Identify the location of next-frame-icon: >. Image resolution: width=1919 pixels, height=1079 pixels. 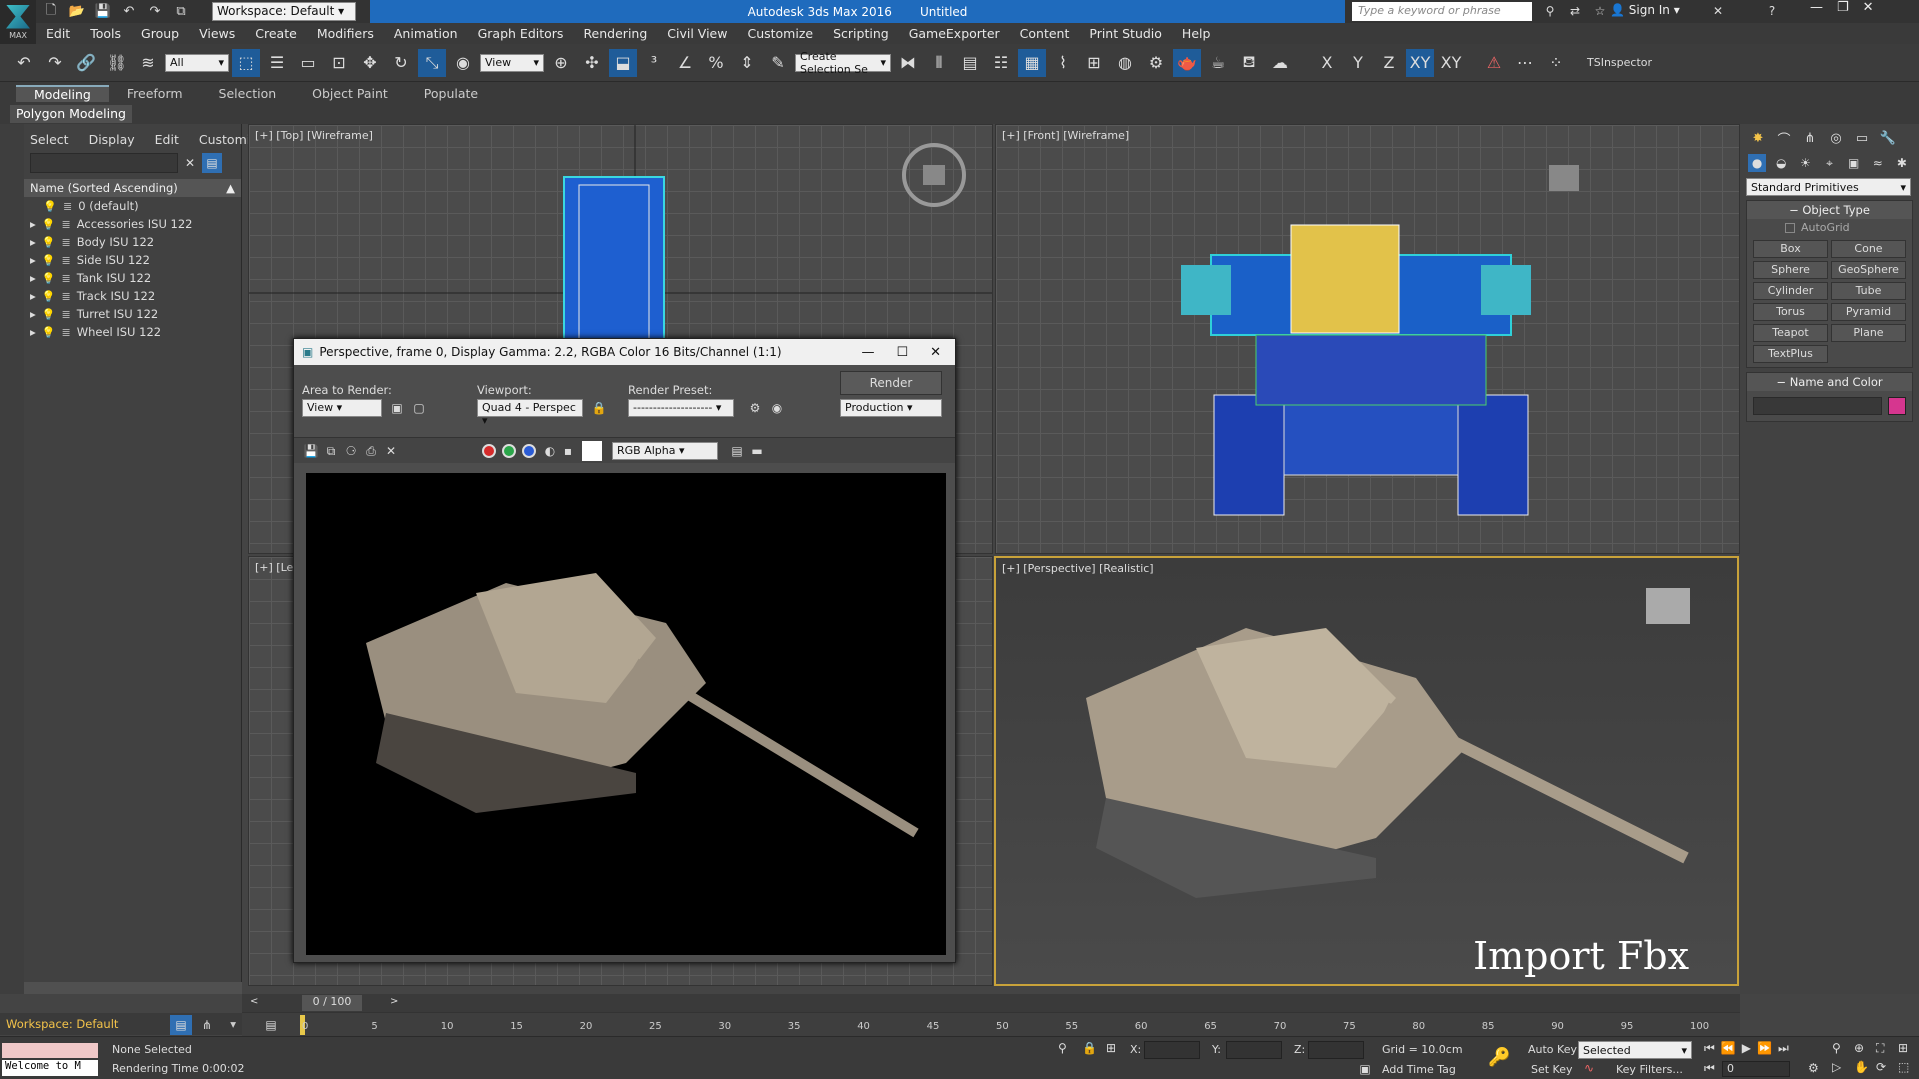
(394, 1001).